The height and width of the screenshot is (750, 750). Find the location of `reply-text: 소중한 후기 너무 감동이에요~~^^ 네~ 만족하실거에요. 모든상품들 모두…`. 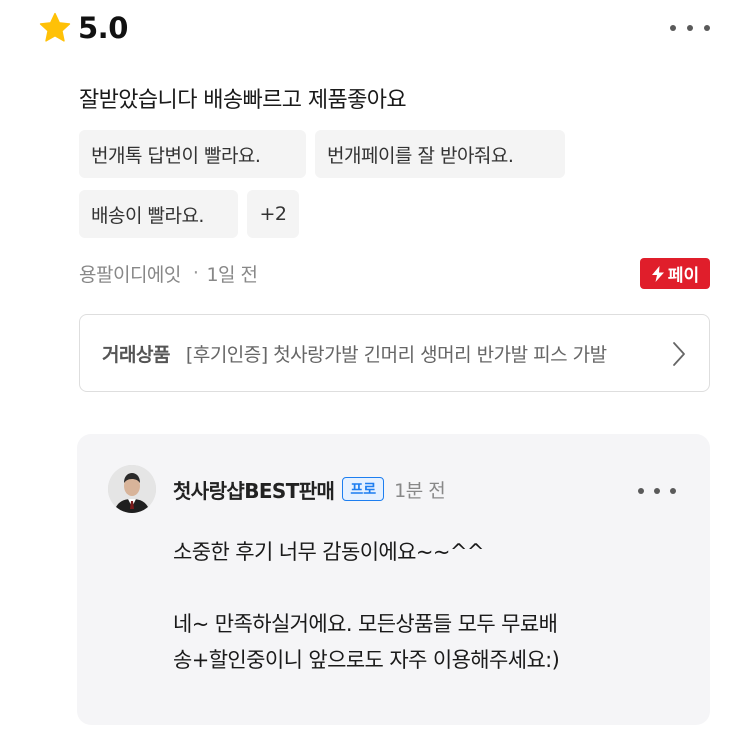

reply-text: 소중한 후기 너무 감동이에요~~^^ 네~ 만족하실거에요. 모든상품들 모두… is located at coordinates (423, 606).